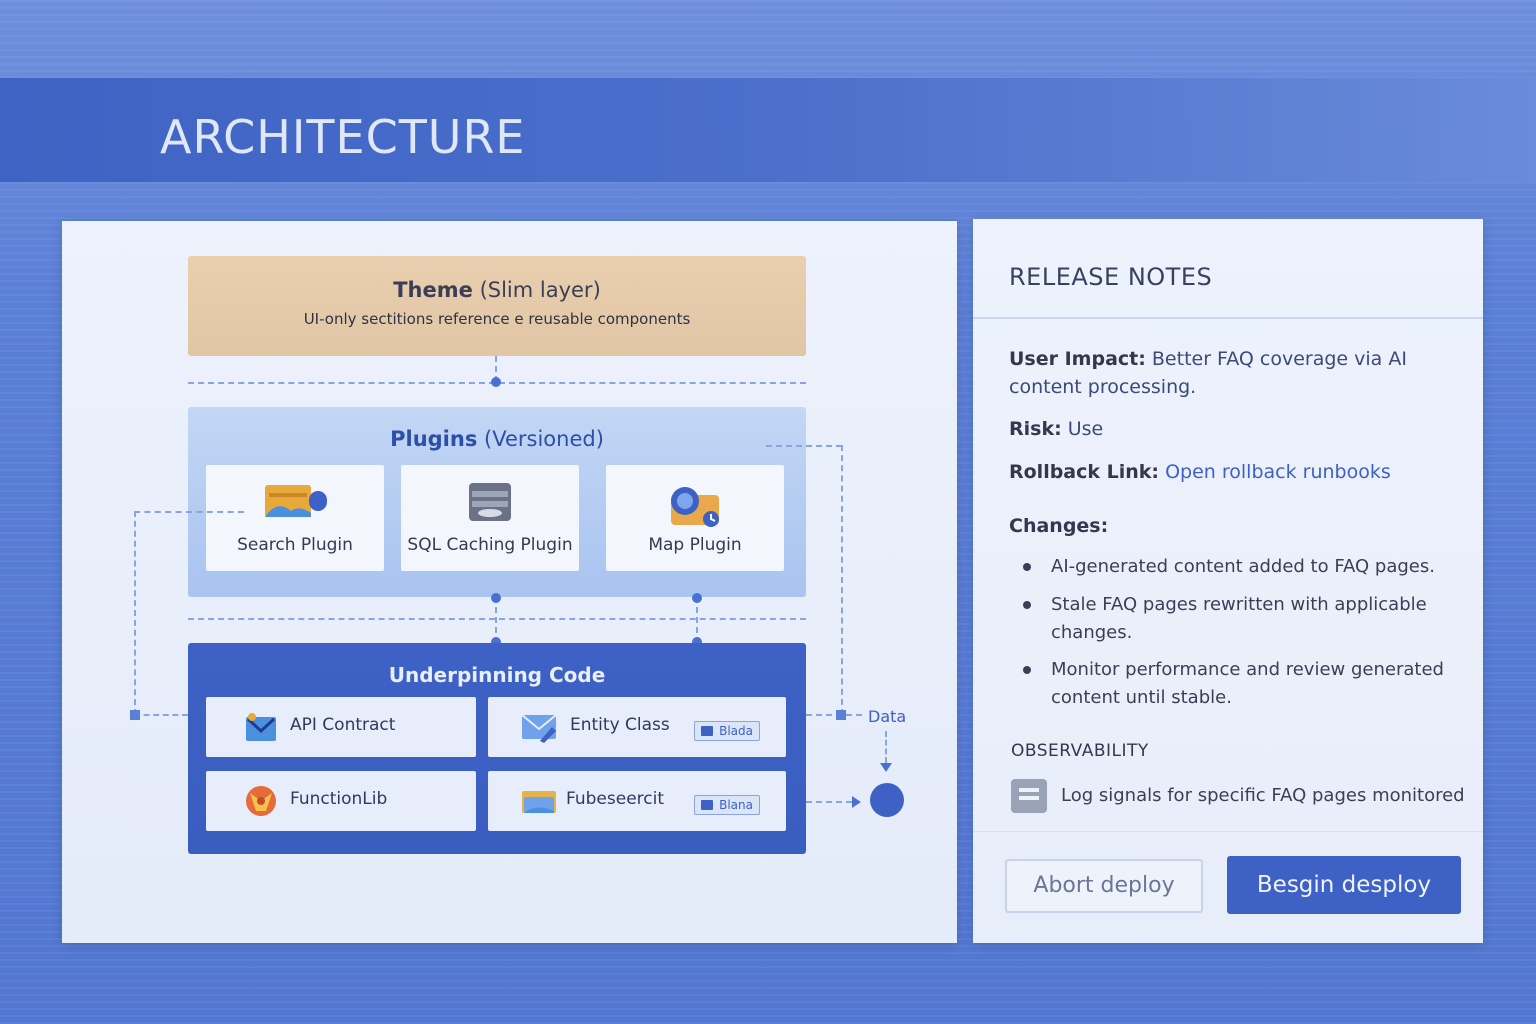  I want to click on data-node, so click(887, 800).